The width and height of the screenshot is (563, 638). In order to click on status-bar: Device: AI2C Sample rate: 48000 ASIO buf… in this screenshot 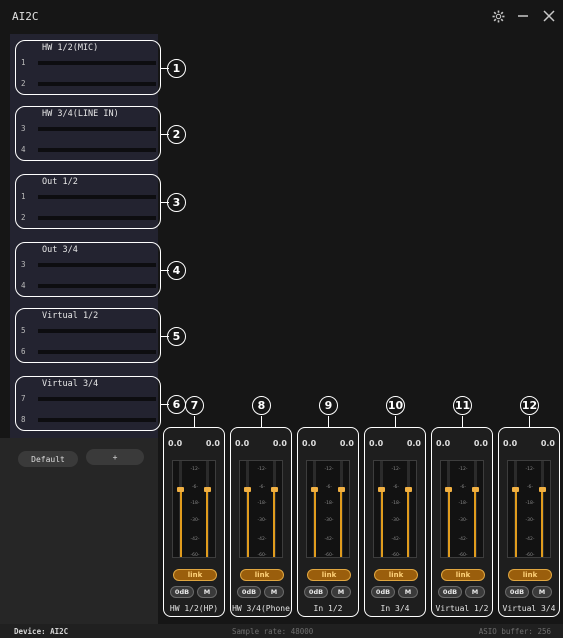, I will do `click(281, 631)`.